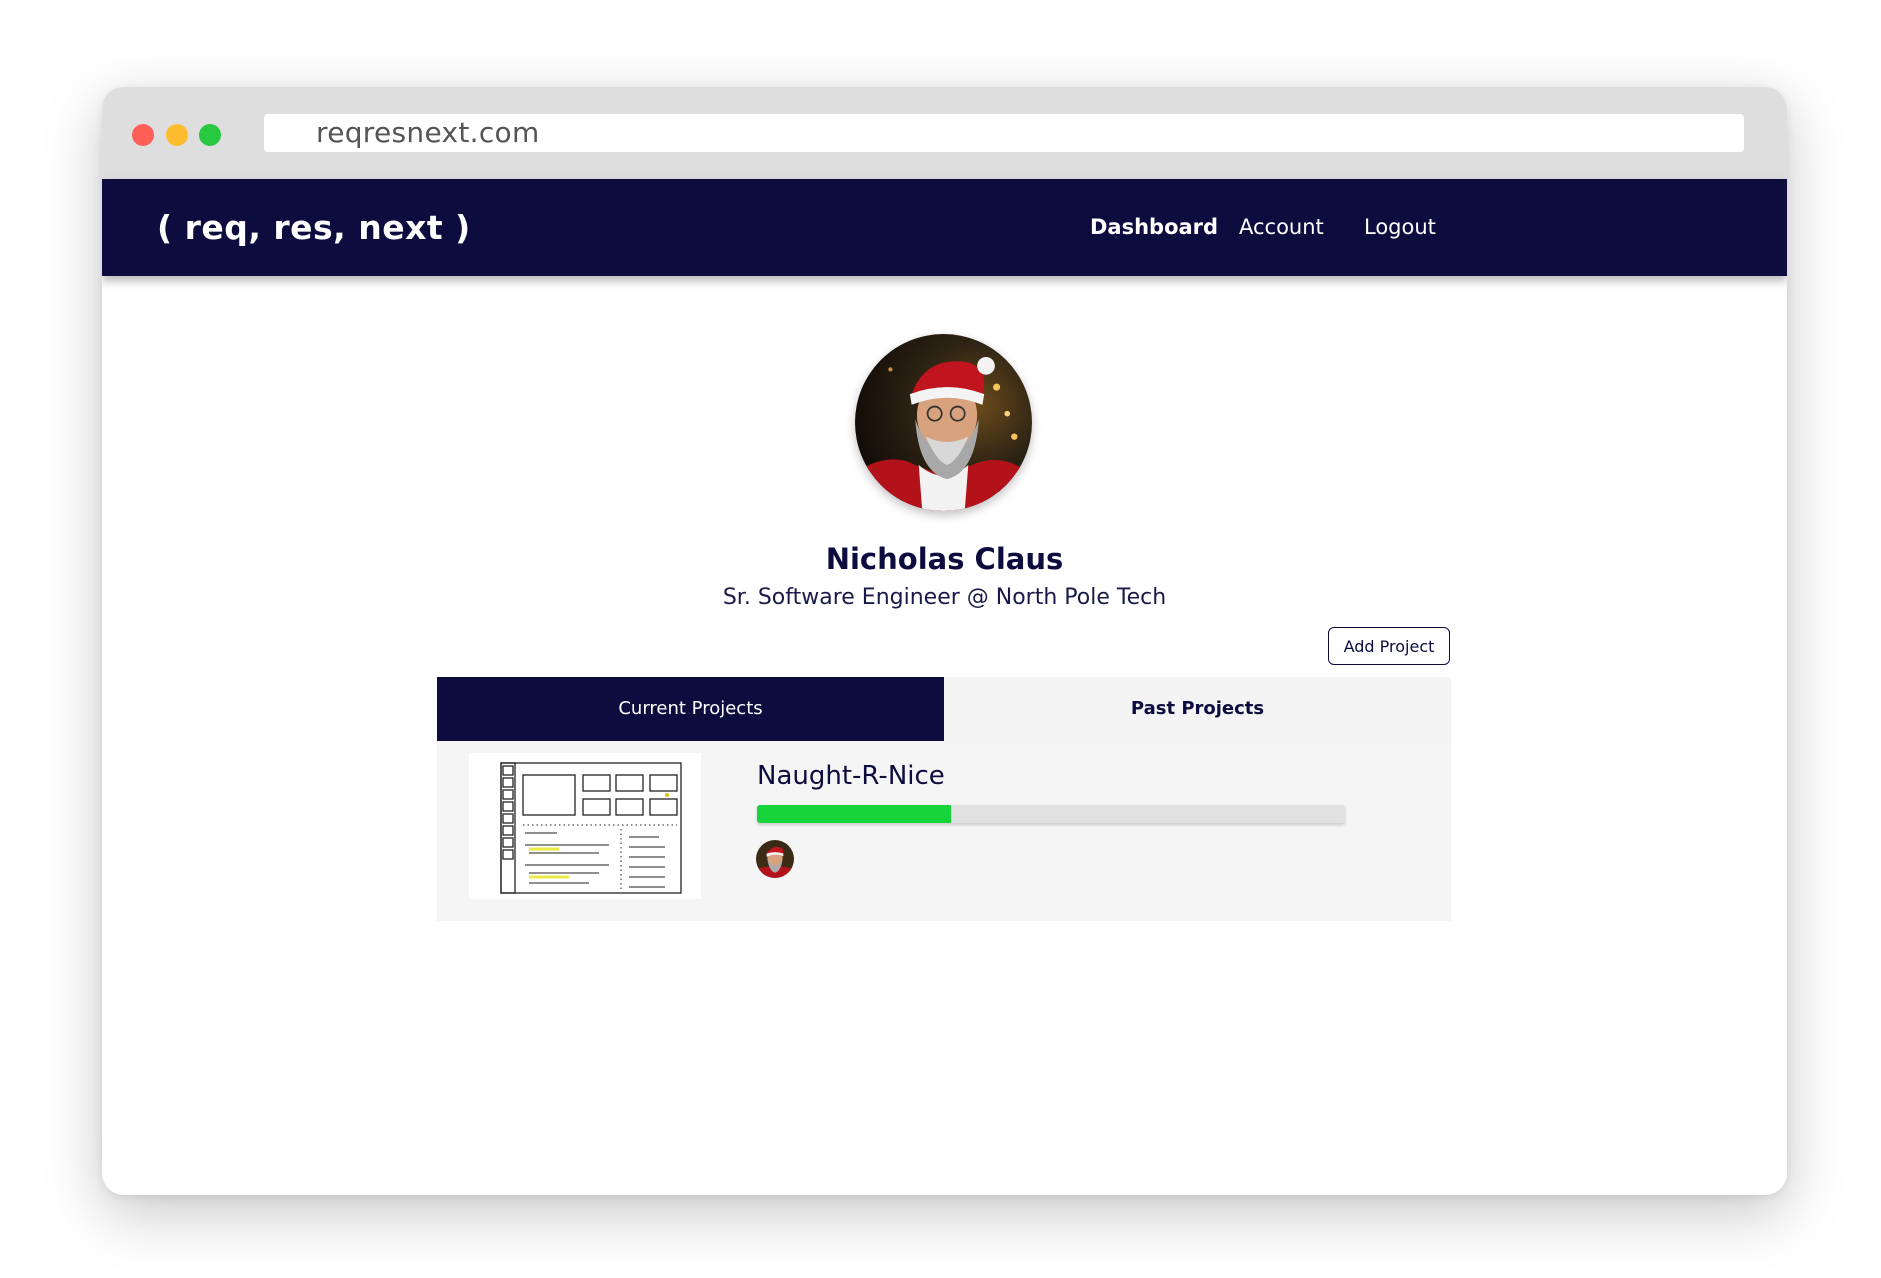  Describe the element at coordinates (585, 826) in the screenshot. I see `wireframe-sketch-thumbnail` at that location.